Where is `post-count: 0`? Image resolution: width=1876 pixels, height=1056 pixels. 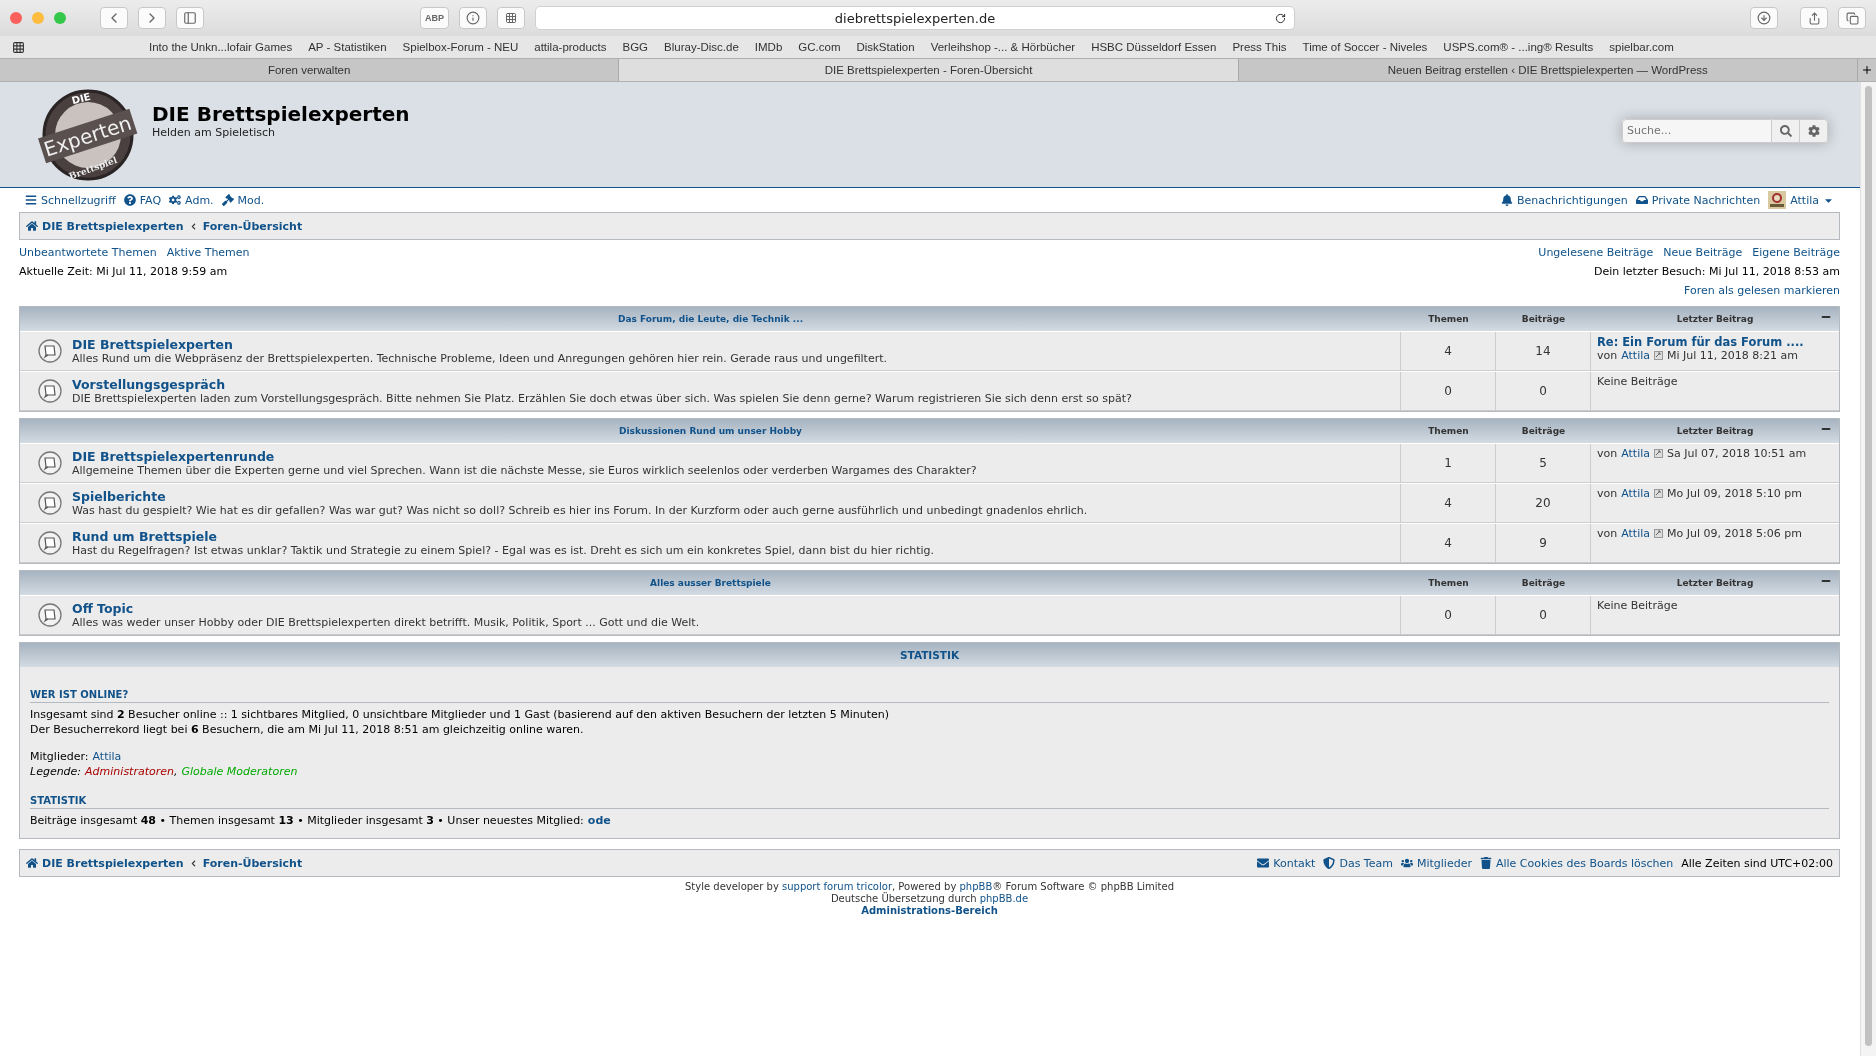 post-count: 0 is located at coordinates (1543, 615).